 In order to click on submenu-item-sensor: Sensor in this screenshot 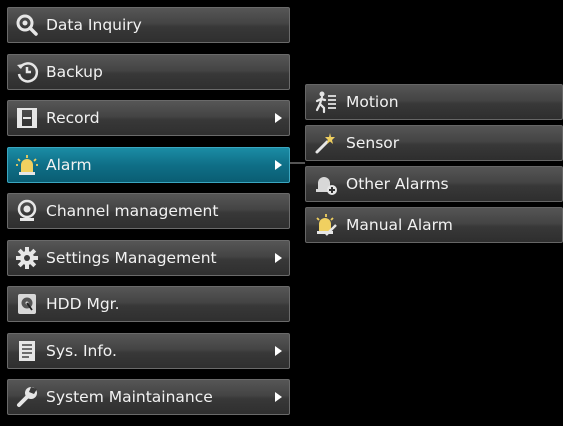, I will do `click(434, 143)`.